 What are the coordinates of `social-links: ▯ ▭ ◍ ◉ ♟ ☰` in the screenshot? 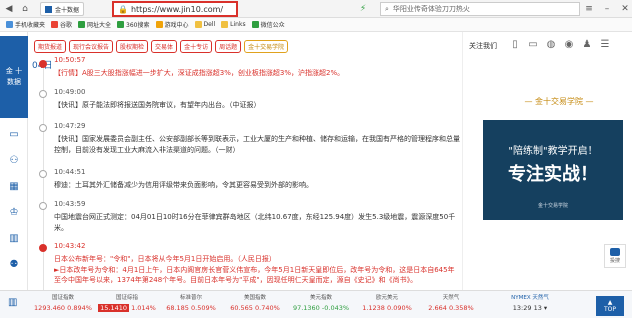 It's located at (560, 44).